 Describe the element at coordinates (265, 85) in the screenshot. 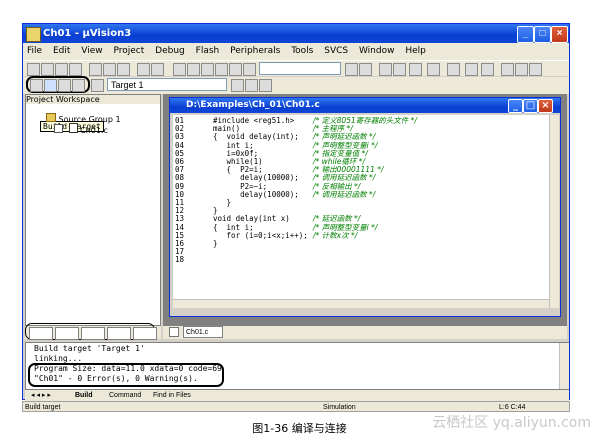

I see `manage-components-icon` at that location.